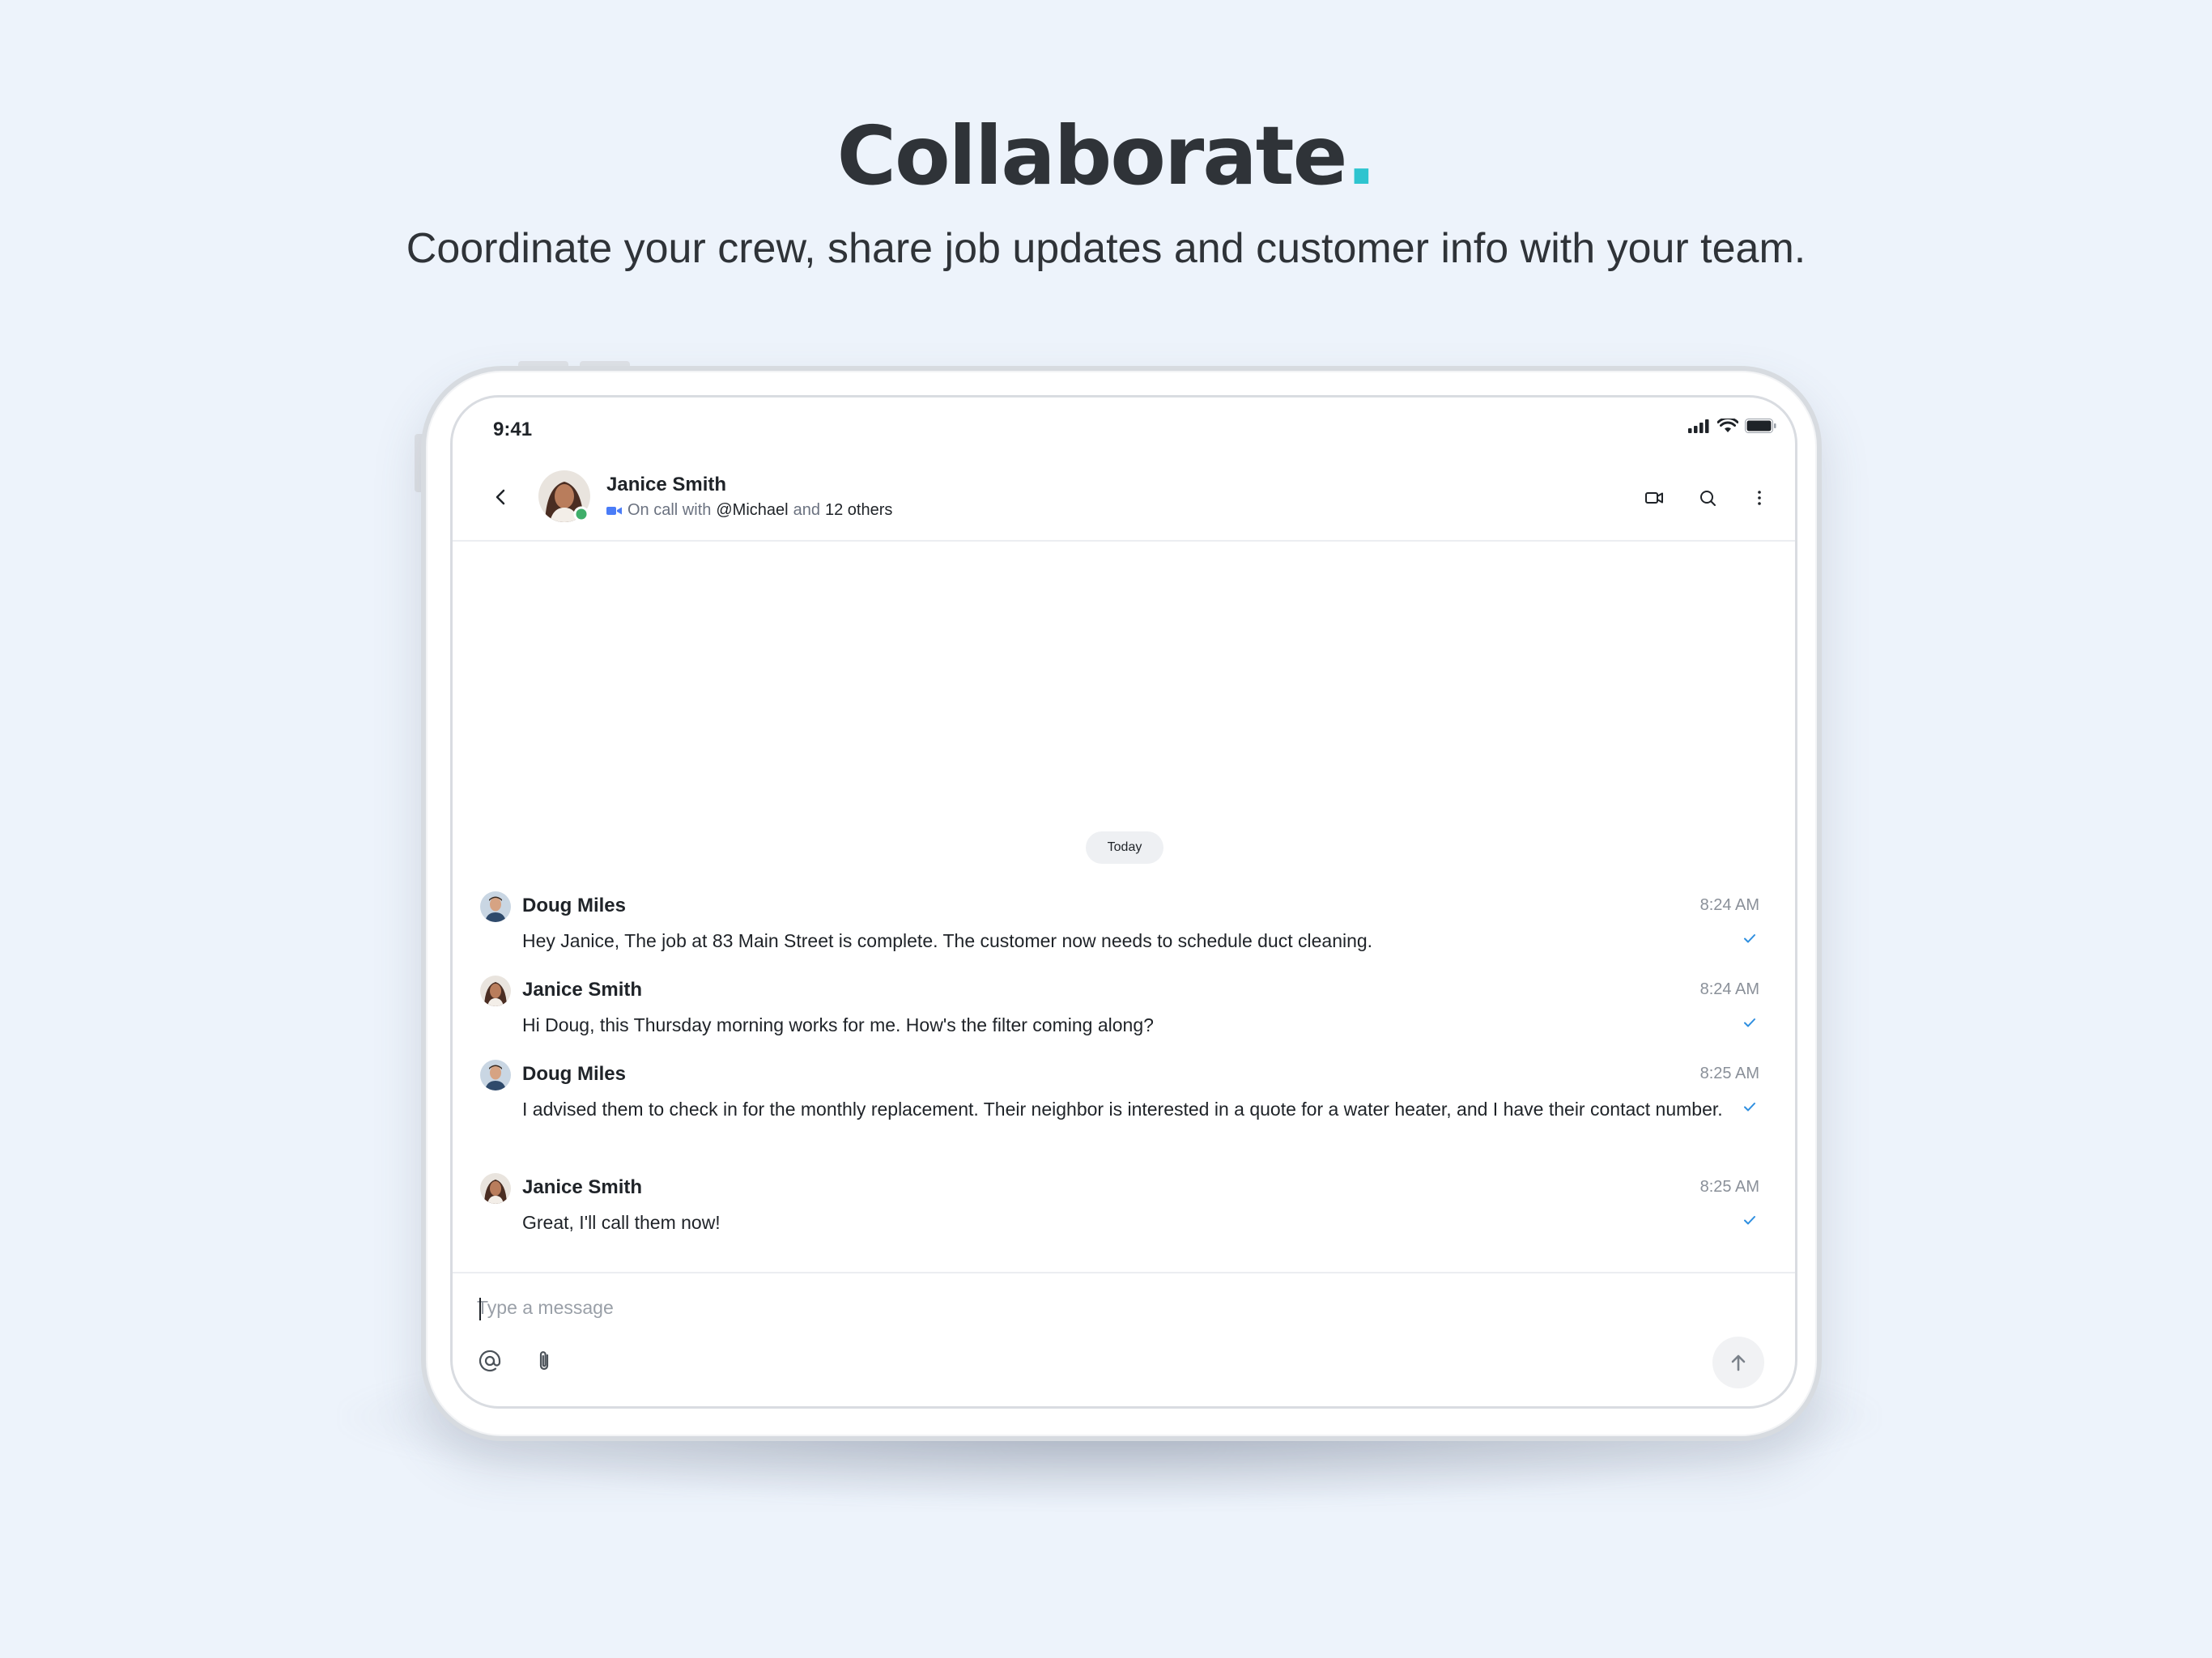 This screenshot has height=1658, width=2212. What do you see at coordinates (1655, 497) in the screenshot?
I see `video-call-icon` at bounding box center [1655, 497].